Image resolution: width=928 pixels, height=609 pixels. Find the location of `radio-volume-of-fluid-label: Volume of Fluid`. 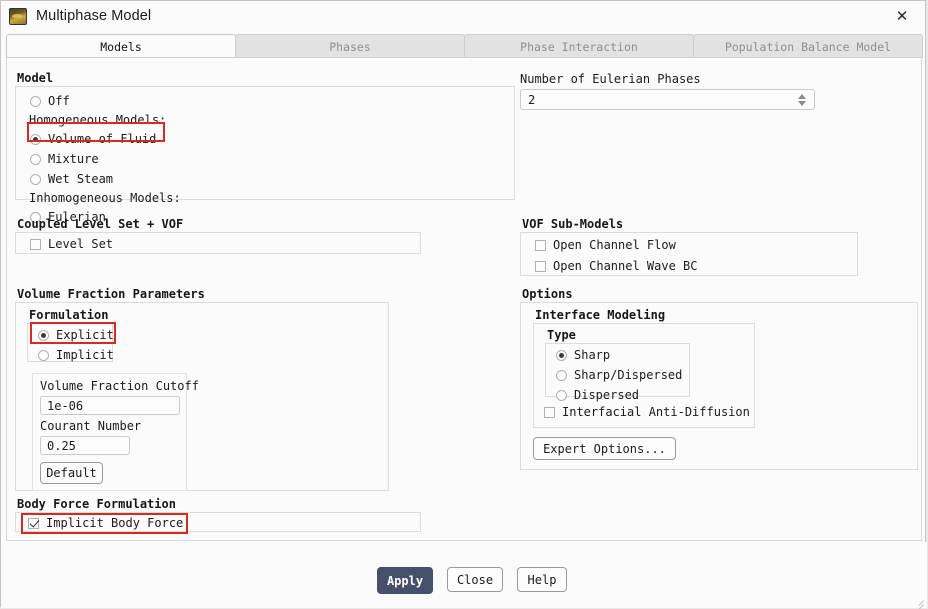

radio-volume-of-fluid-label: Volume of Fluid is located at coordinates (102, 139).